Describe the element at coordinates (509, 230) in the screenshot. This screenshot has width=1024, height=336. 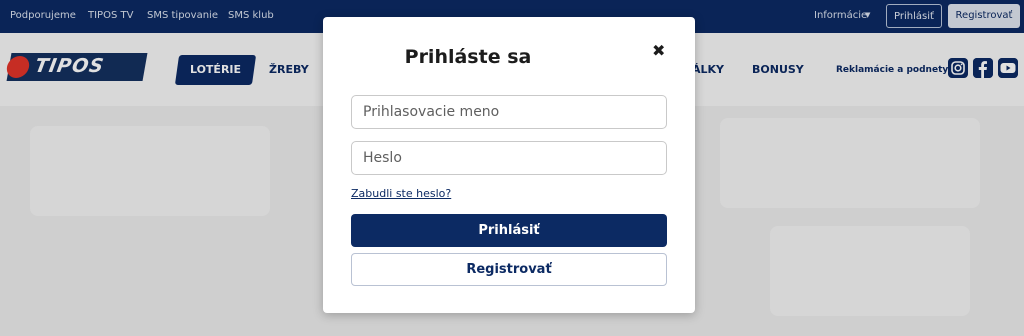
I see `login-button: Prihlásiť` at that location.